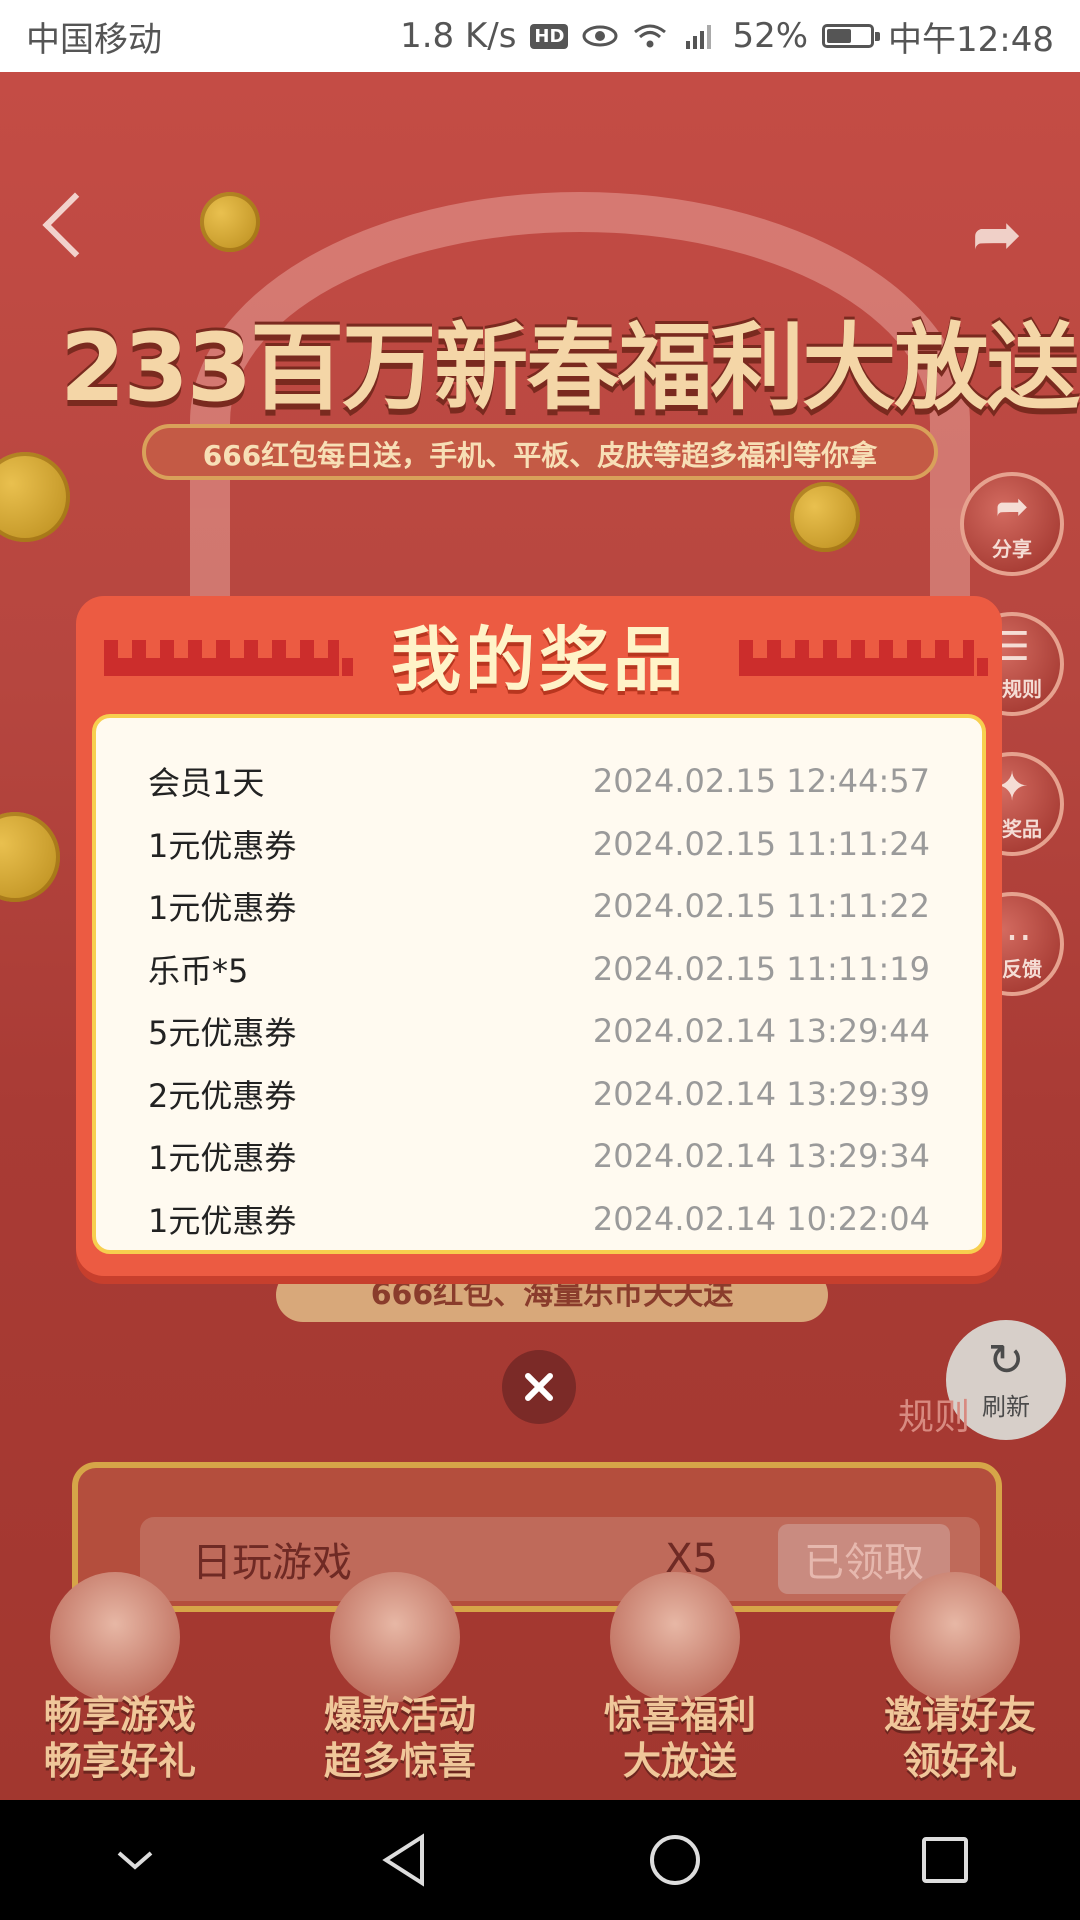 The width and height of the screenshot is (1080, 1920). What do you see at coordinates (1012, 548) in the screenshot?
I see `side-button-label: 分享` at bounding box center [1012, 548].